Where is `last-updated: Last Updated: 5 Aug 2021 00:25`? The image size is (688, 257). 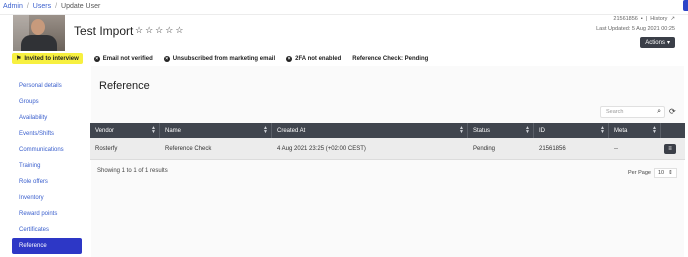
last-updated: Last Updated: 5 Aug 2021 00:25 is located at coordinates (635, 29).